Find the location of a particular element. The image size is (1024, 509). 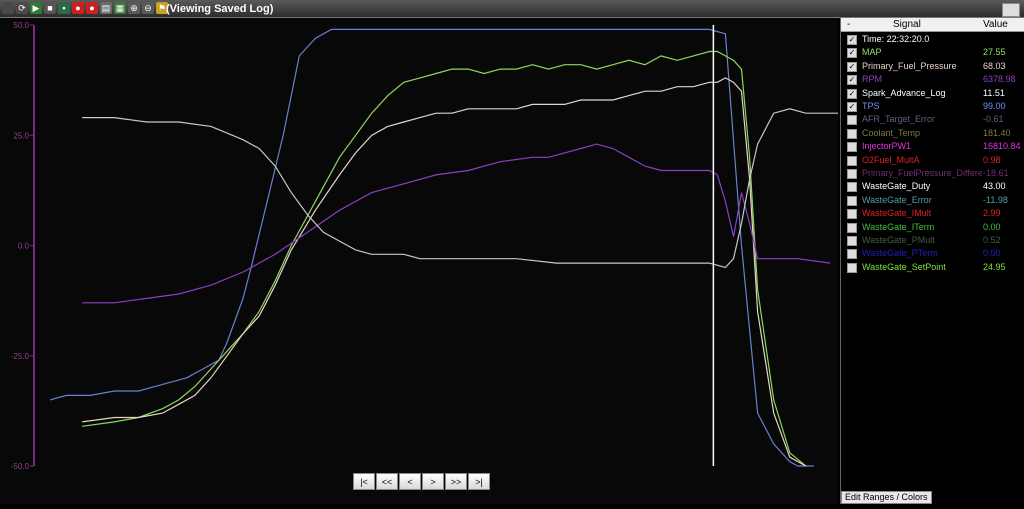

signal-value: -11.98 is located at coordinates (995, 199).